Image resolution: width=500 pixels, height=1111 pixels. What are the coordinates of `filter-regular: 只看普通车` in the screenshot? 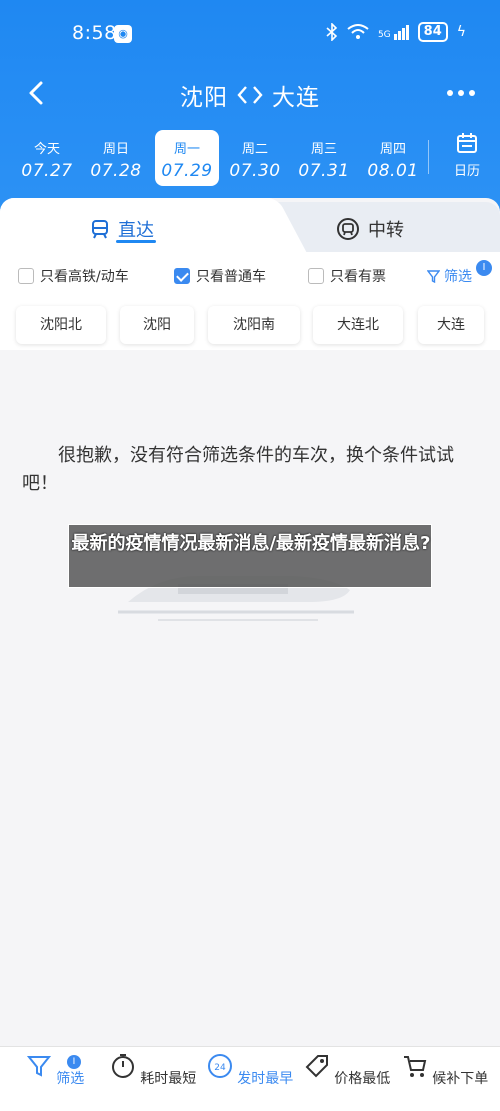 It's located at (220, 276).